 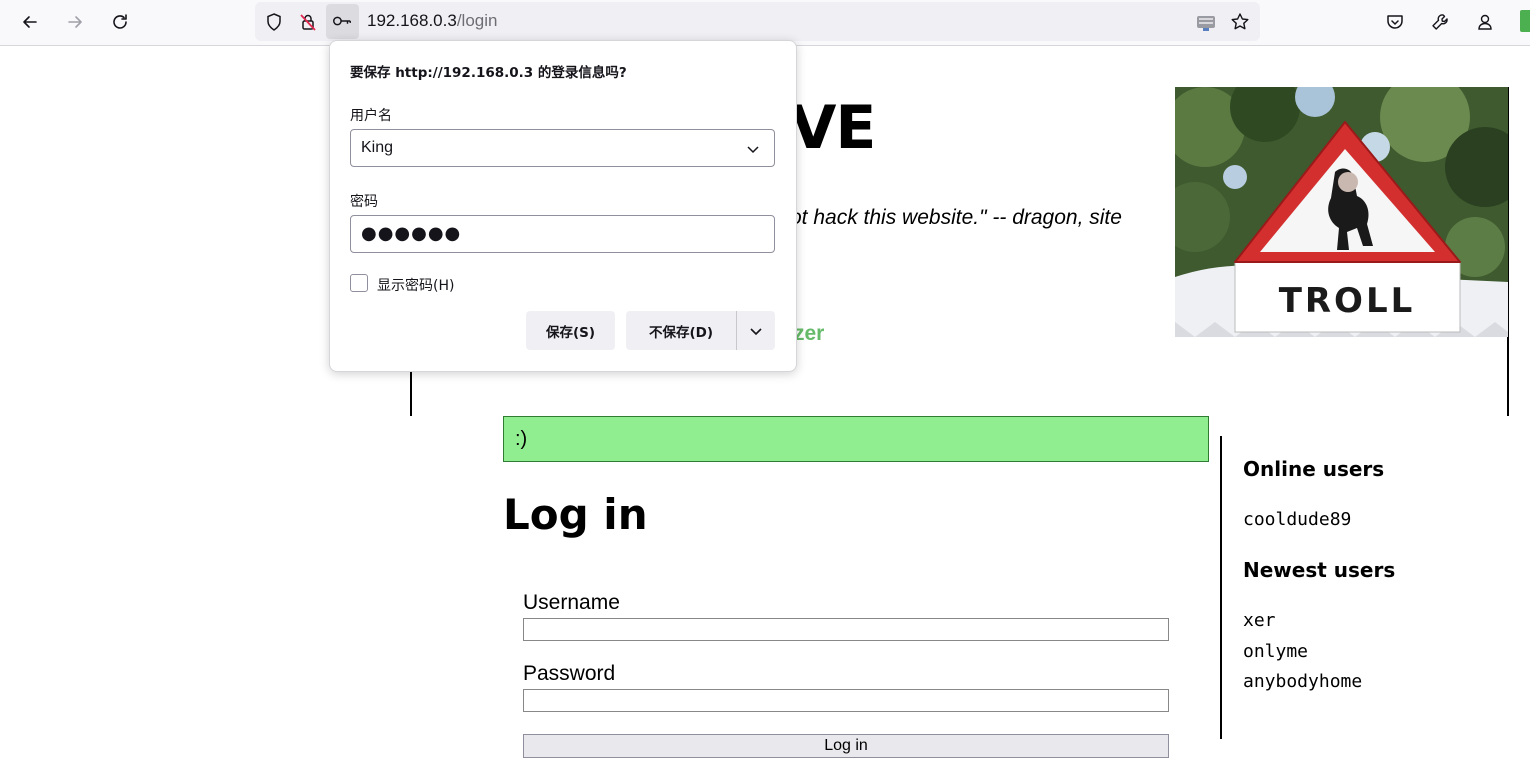 I want to click on more-options-button, so click(x=755, y=330).